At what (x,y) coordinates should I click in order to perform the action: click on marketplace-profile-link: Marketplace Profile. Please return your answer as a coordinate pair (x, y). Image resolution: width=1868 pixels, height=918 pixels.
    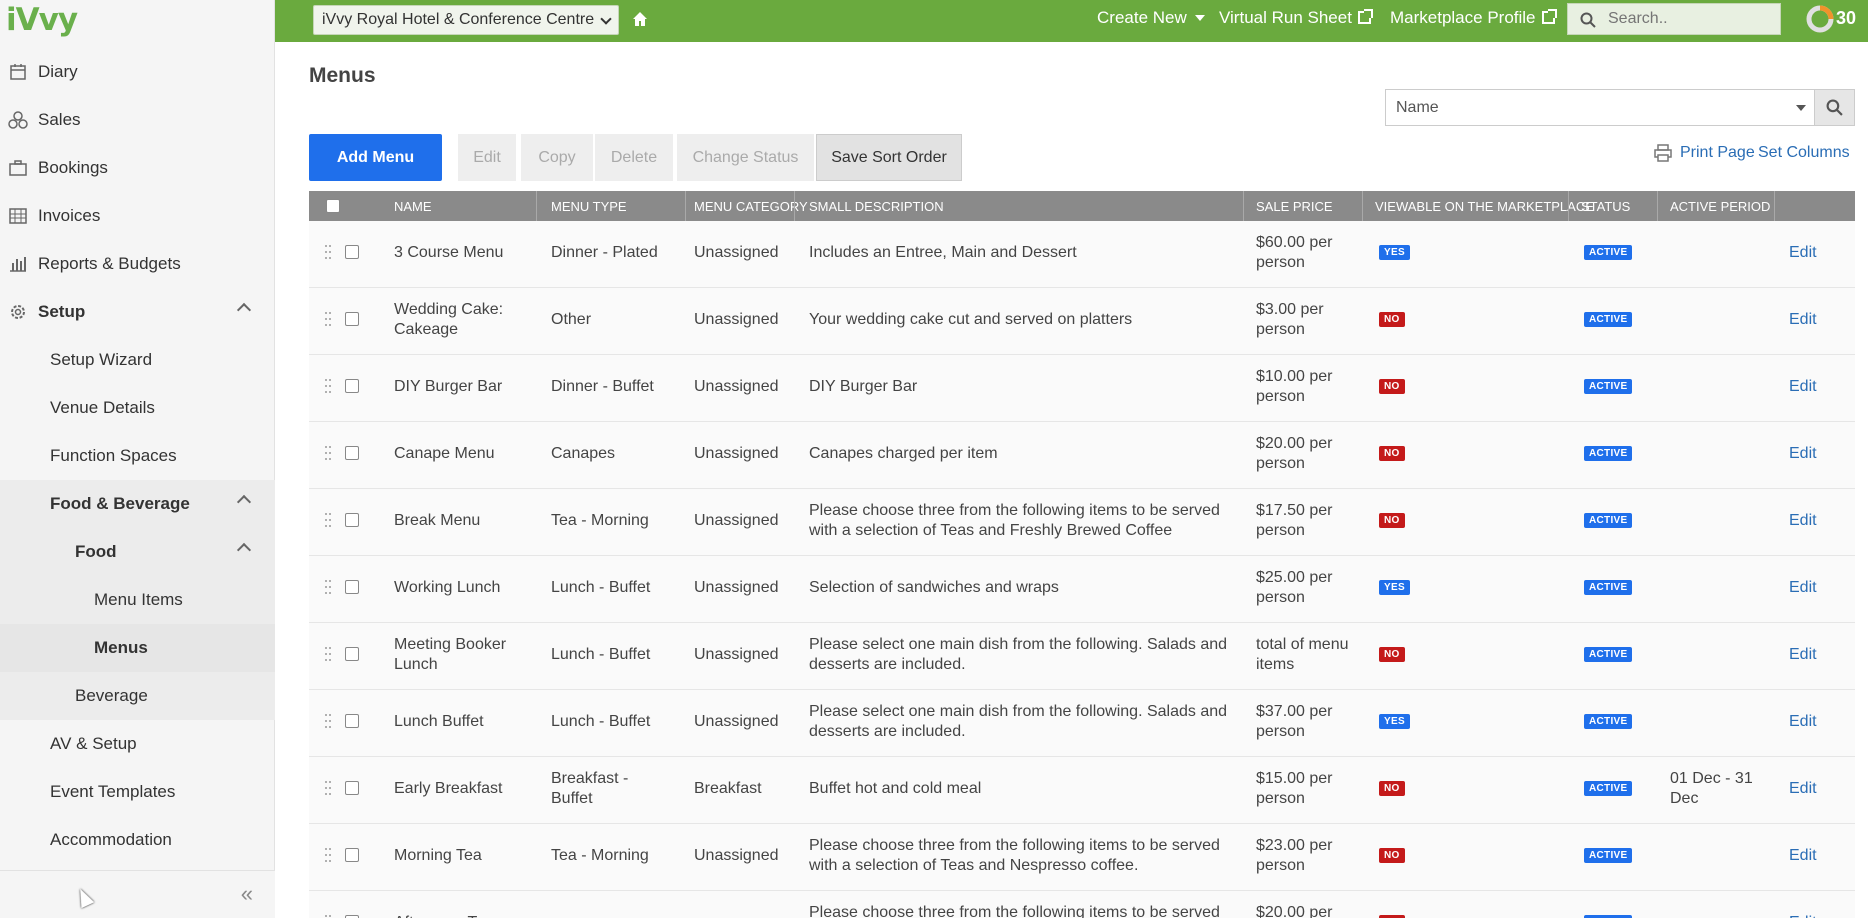
    Looking at the image, I should click on (1473, 18).